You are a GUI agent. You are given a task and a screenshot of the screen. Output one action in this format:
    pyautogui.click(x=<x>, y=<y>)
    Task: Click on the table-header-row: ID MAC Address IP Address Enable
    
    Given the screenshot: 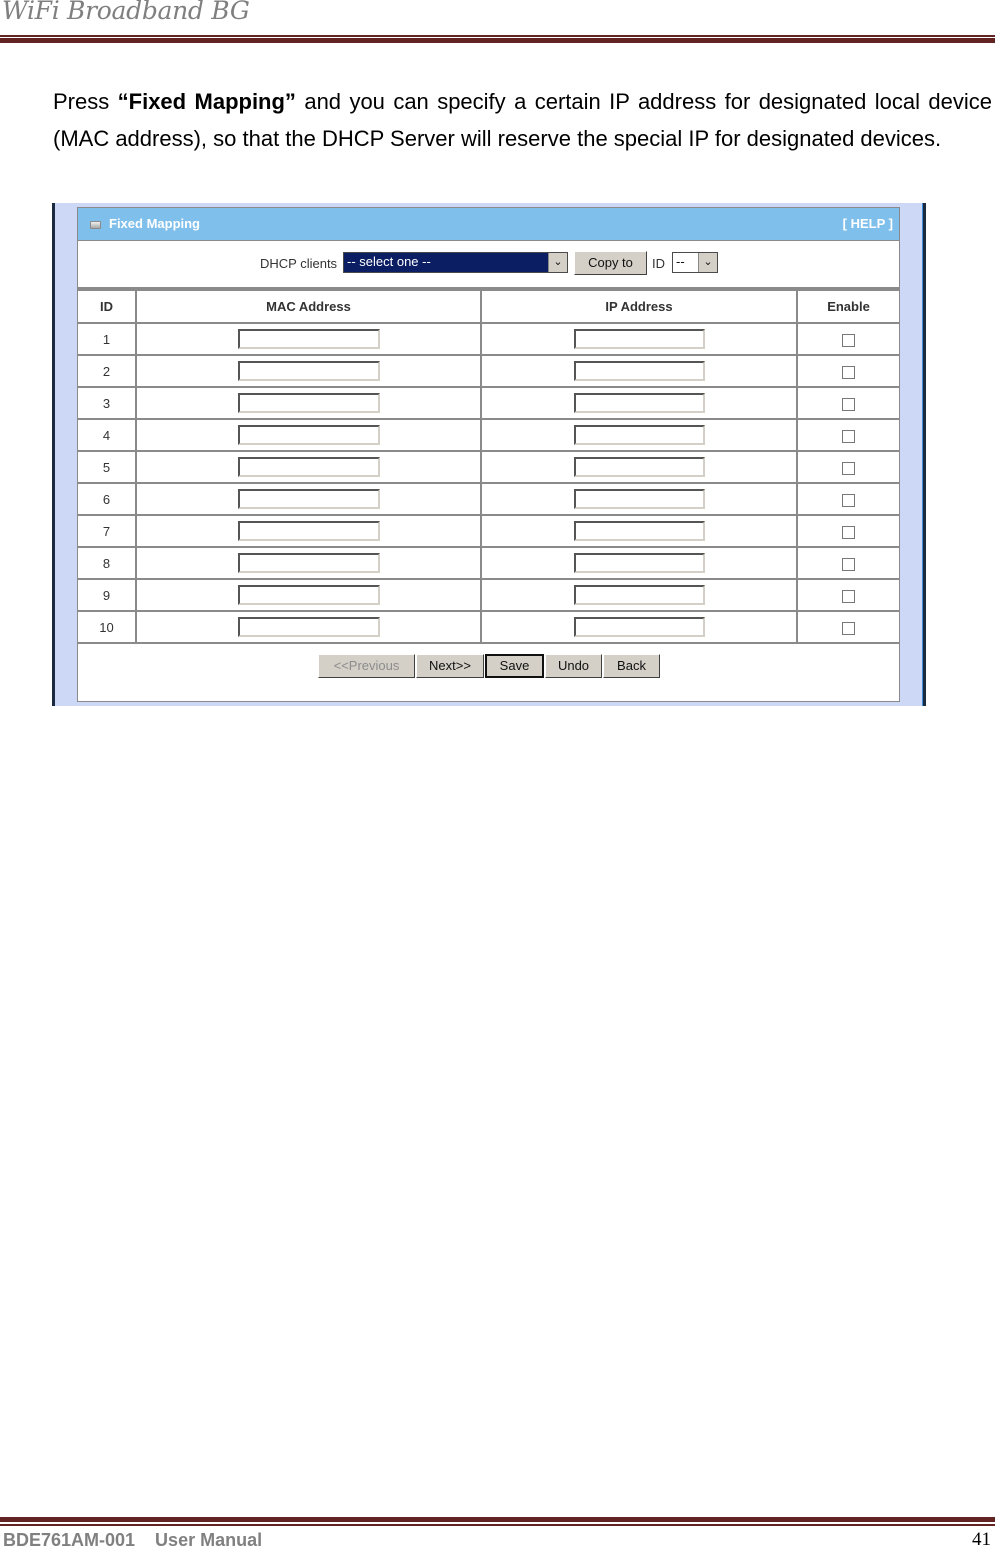 What is the action you would take?
    pyautogui.click(x=488, y=306)
    